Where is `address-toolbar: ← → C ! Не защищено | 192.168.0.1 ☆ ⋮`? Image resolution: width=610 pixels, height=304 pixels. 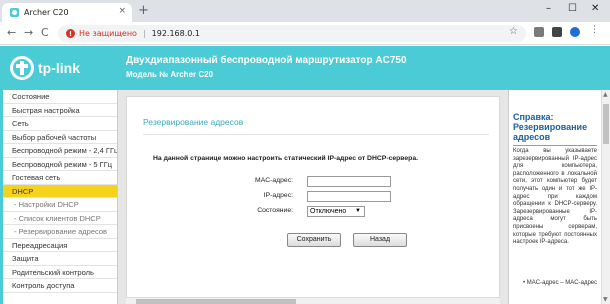
address-toolbar: ← → C ! Не защищено | 192.168.0.1 ☆ ⋮ is located at coordinates (305, 33).